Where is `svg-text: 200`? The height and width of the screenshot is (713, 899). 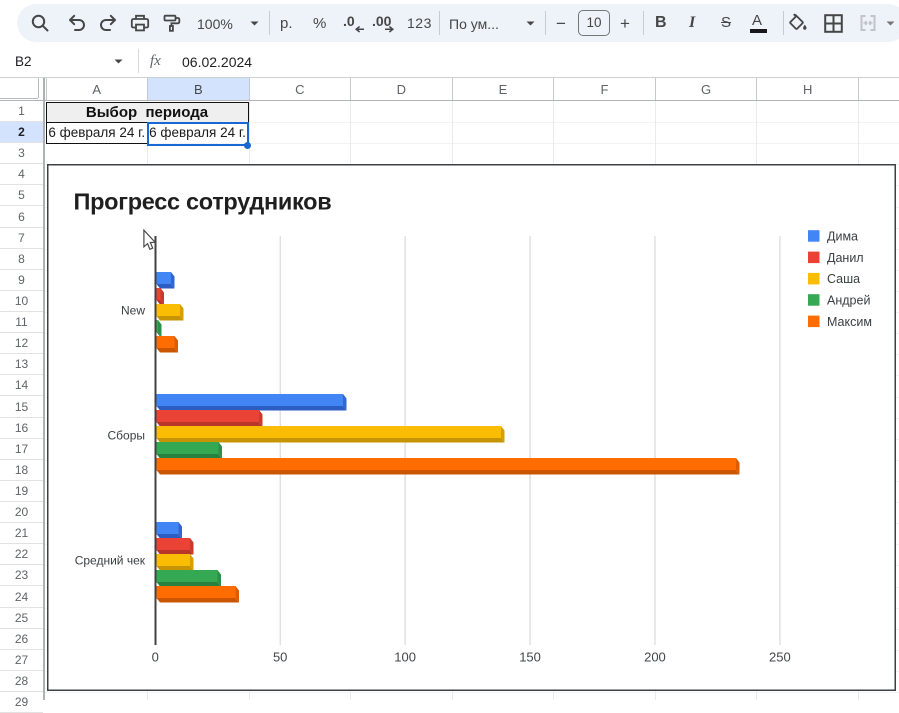 svg-text: 200 is located at coordinates (655, 657).